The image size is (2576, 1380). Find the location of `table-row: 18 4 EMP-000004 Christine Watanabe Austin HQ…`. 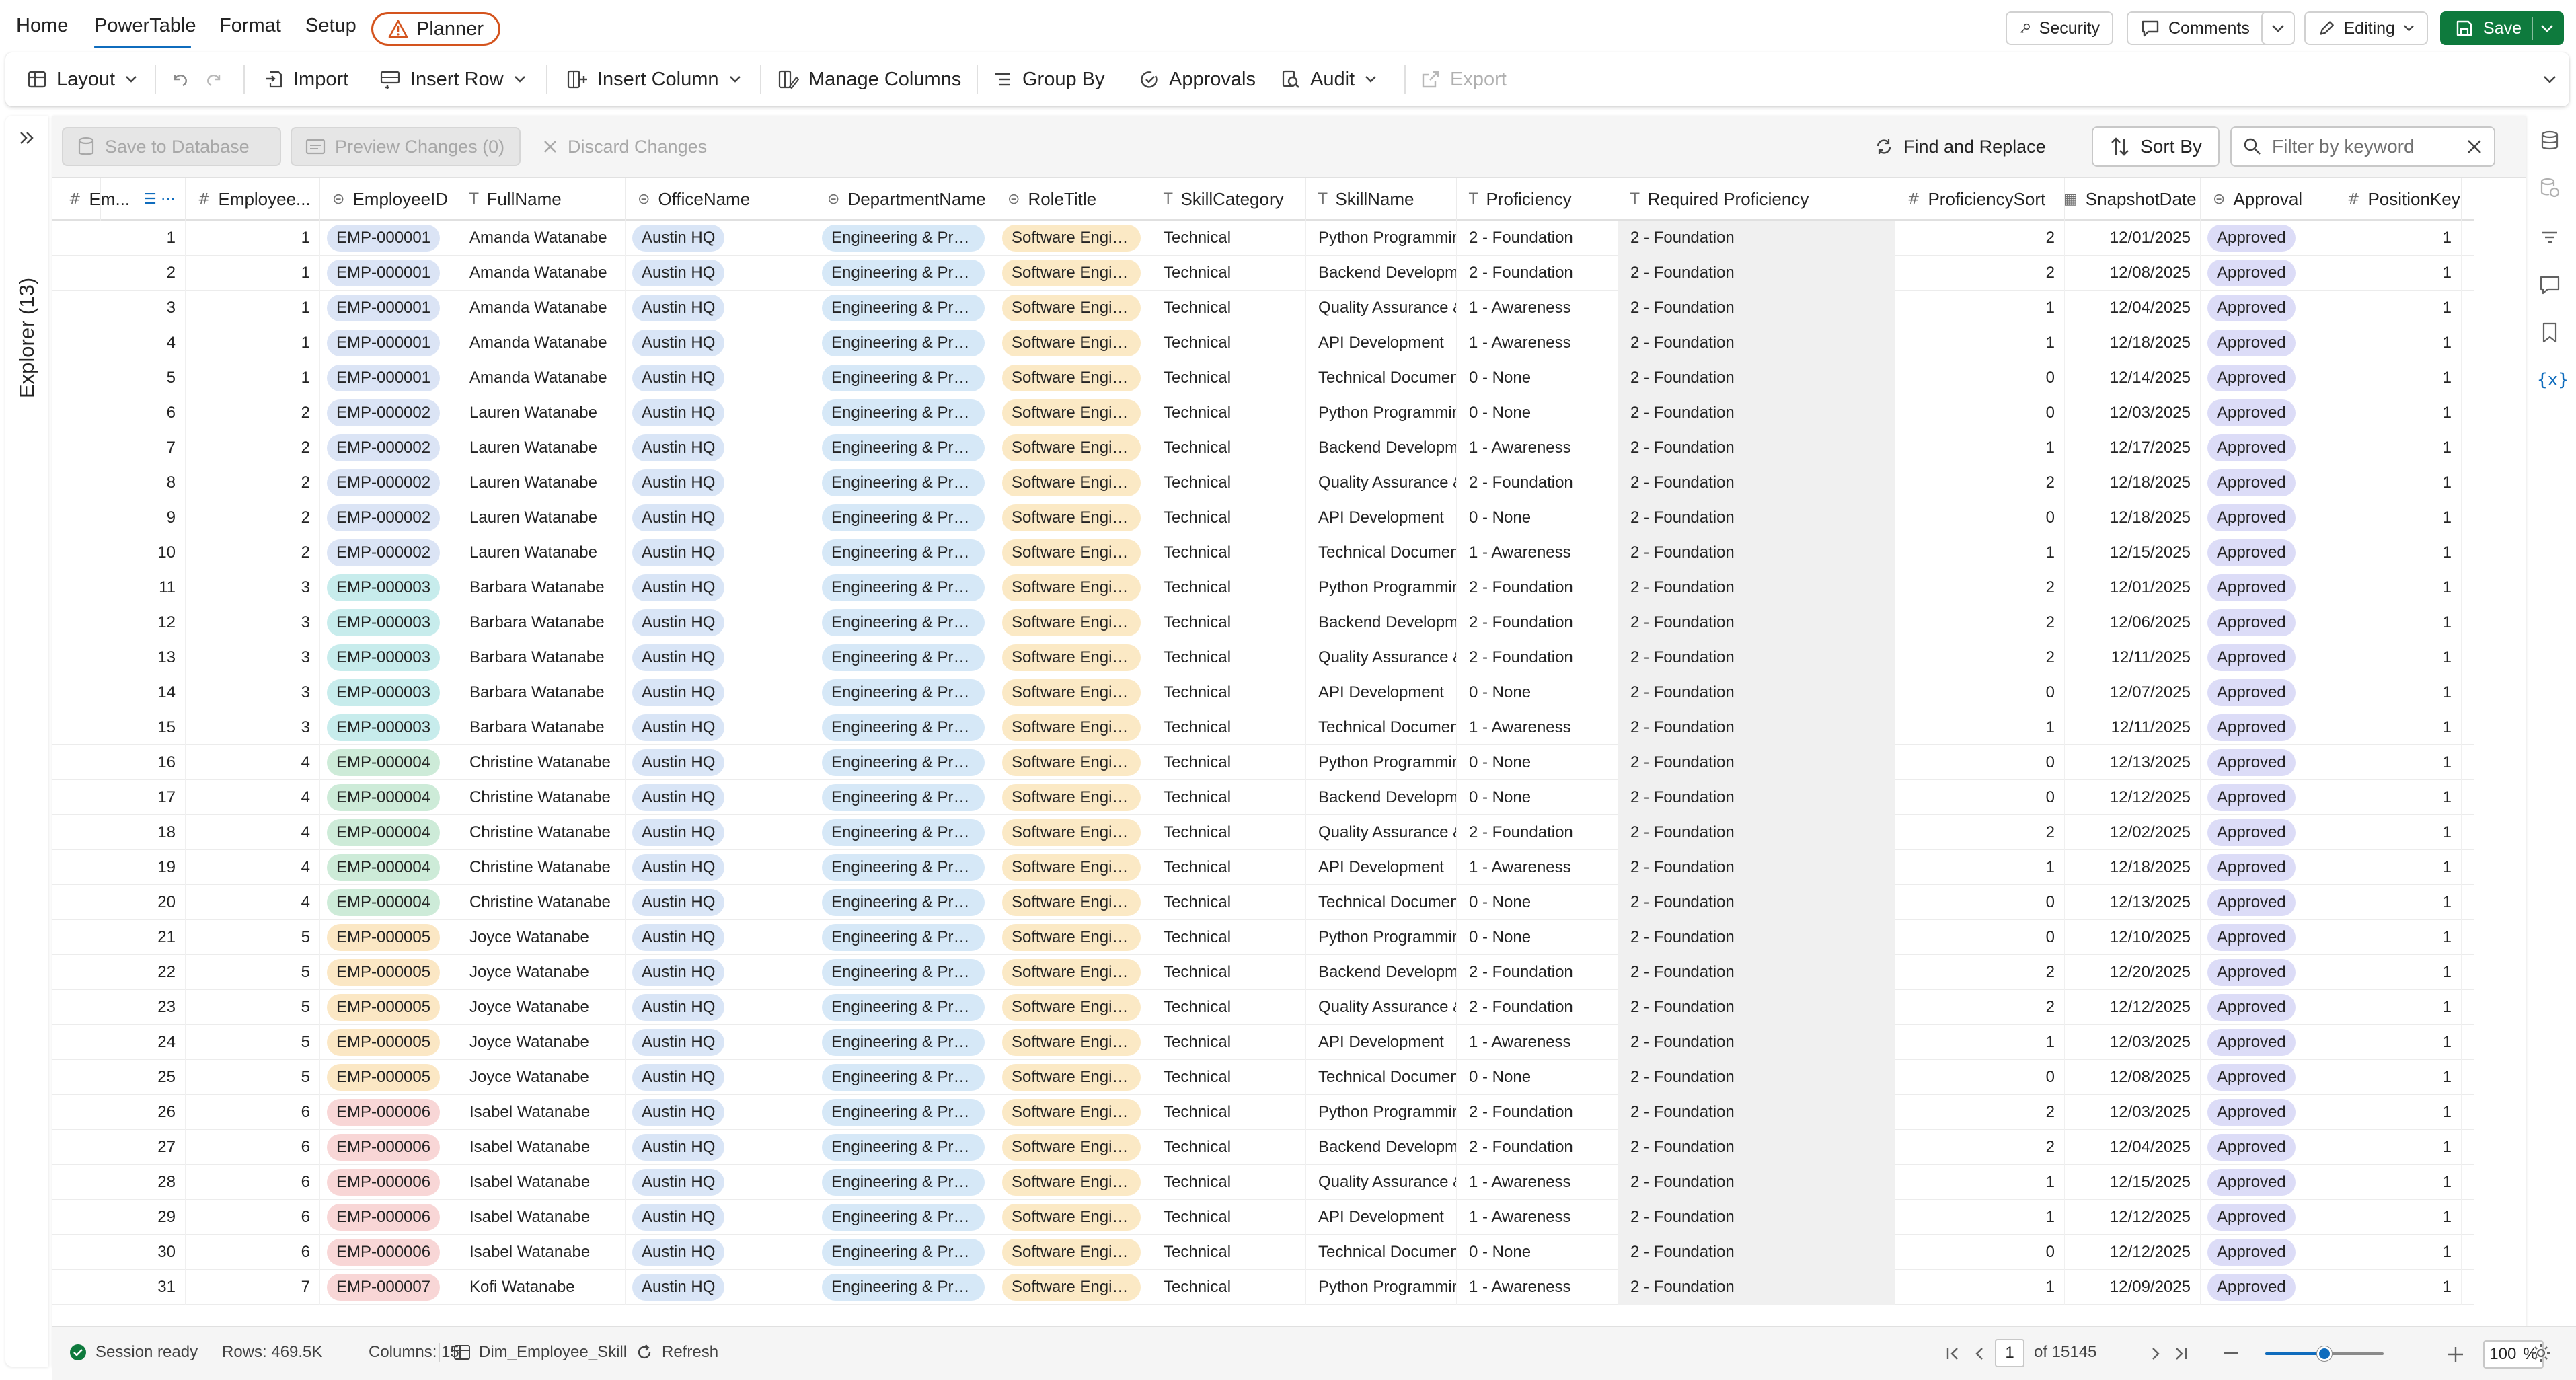

table-row: 18 4 EMP-000004 Christine Watanabe Austin HQ… is located at coordinates (1263, 833).